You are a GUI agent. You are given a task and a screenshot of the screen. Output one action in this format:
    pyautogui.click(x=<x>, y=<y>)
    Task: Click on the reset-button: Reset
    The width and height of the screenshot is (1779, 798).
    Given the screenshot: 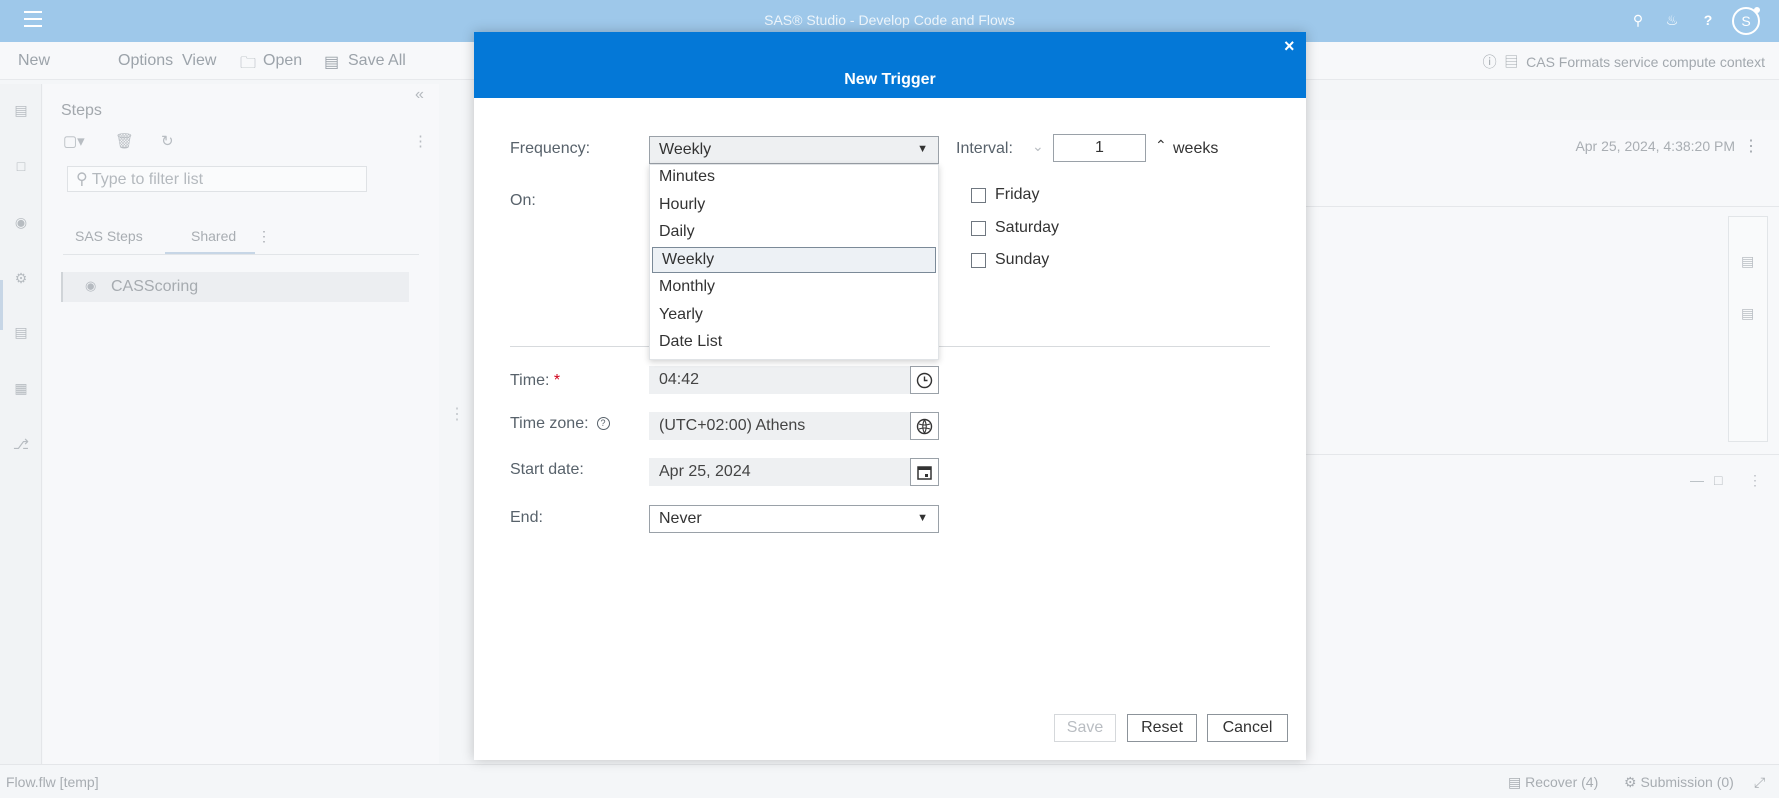 What is the action you would take?
    pyautogui.click(x=1162, y=728)
    